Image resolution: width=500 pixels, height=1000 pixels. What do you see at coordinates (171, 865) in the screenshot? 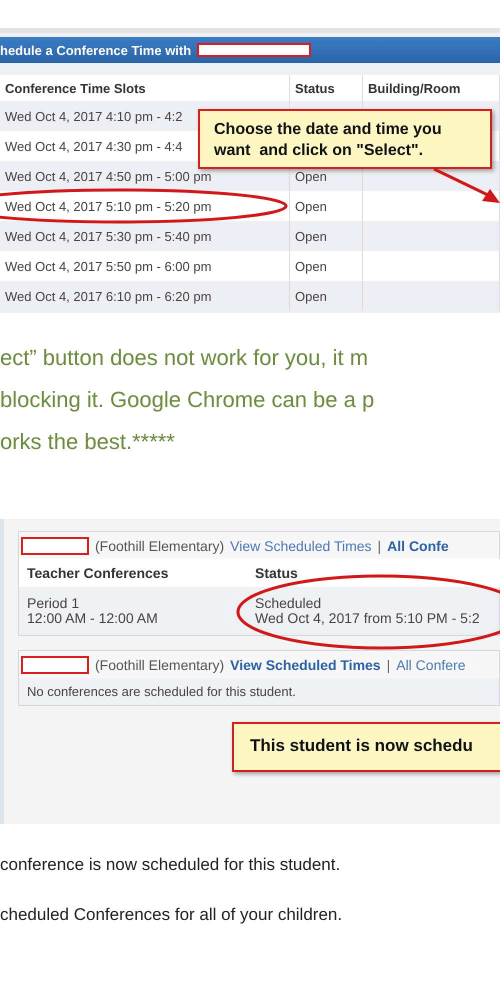
I see `body-text: conference is now scheduled for this student.` at bounding box center [171, 865].